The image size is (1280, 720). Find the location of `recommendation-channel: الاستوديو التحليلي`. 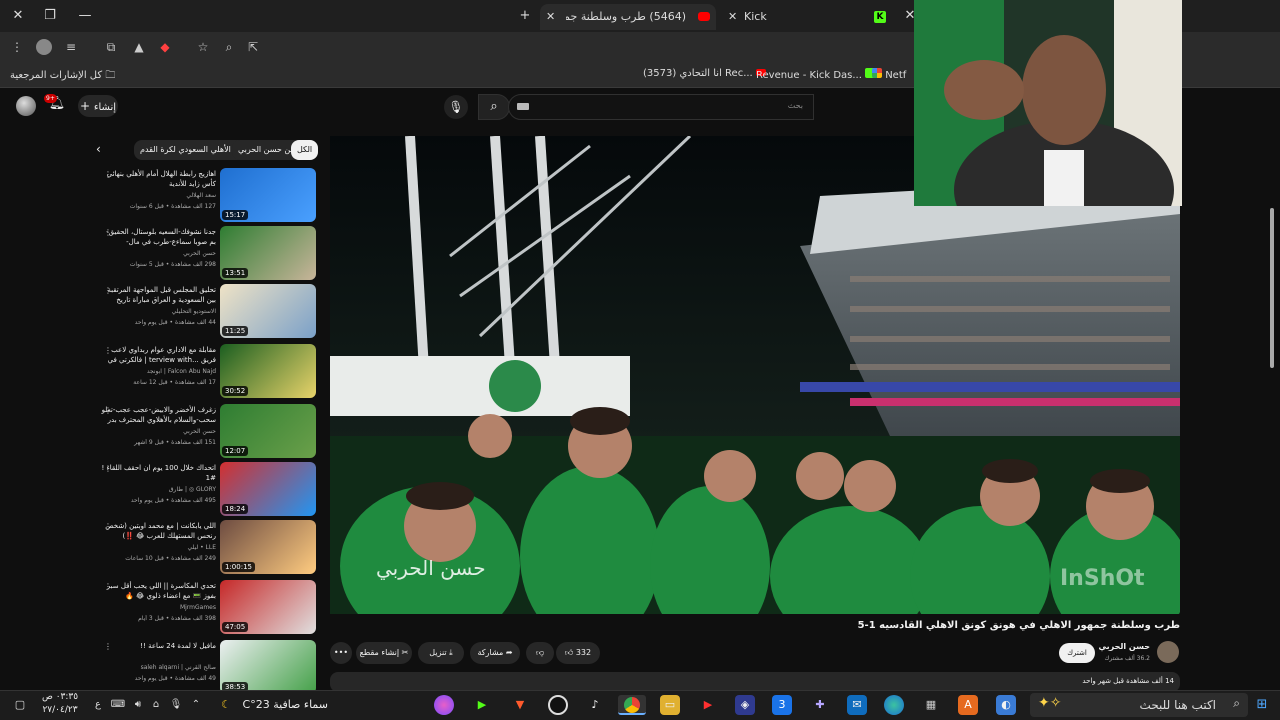

recommendation-channel: الاستوديو التحليلي is located at coordinates (158, 311).